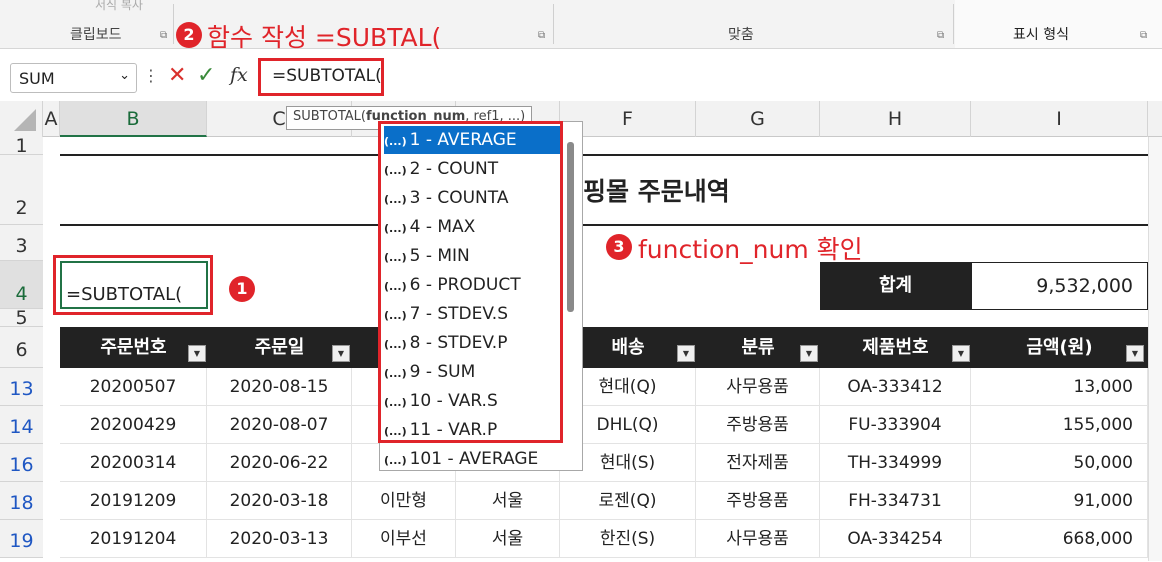  I want to click on table-cell-d: 이만형, so click(404, 501).